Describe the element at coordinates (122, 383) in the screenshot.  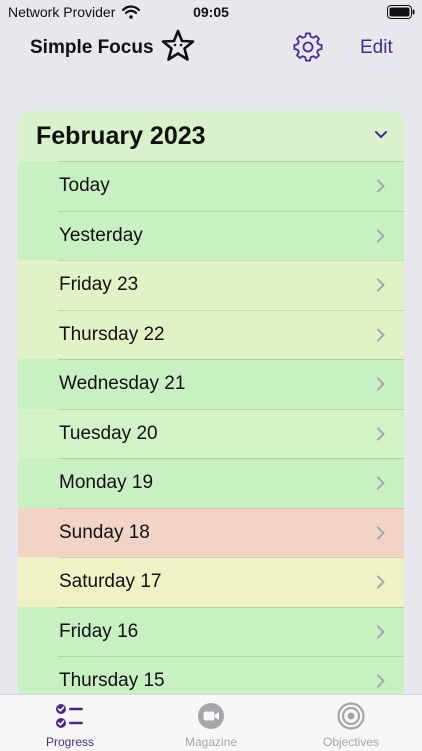
I see `day-row-label: Wednesday 21` at that location.